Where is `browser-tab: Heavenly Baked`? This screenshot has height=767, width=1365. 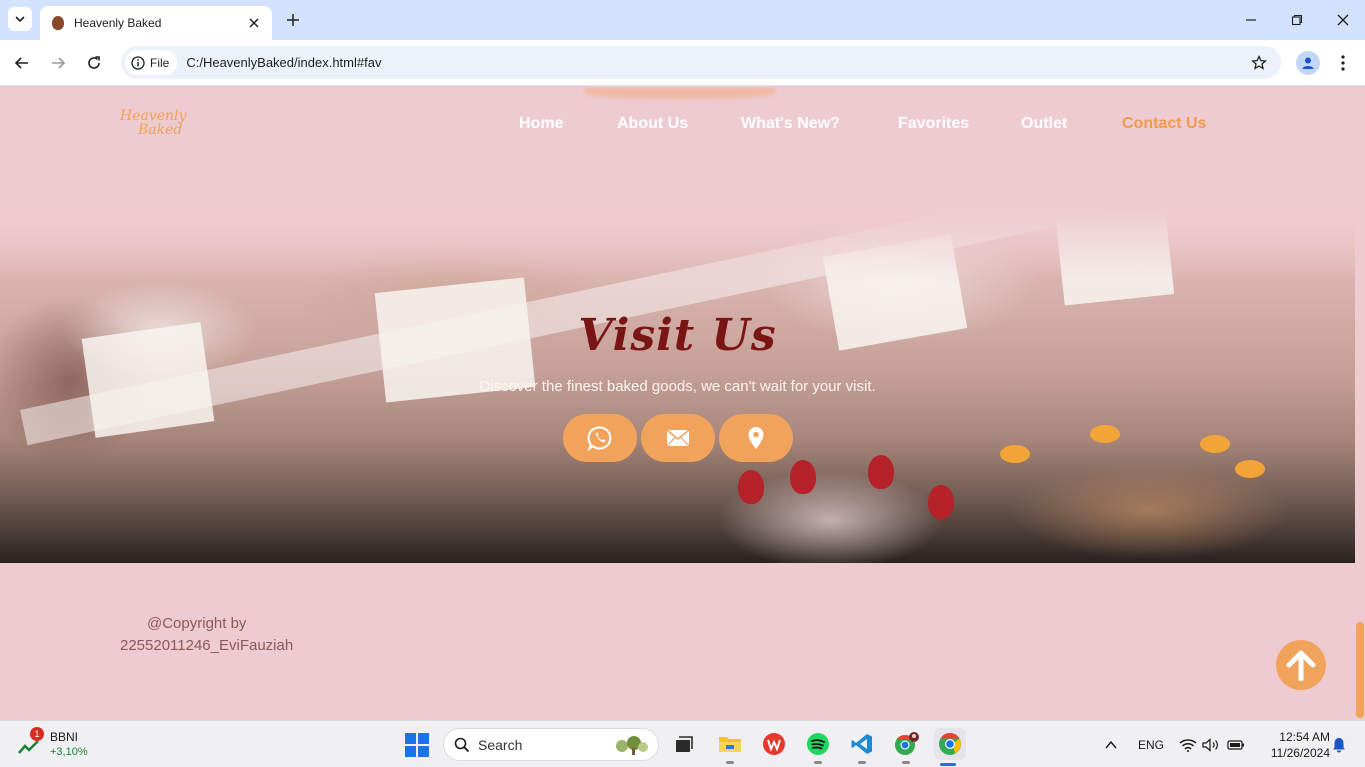
browser-tab: Heavenly Baked is located at coordinates (156, 23).